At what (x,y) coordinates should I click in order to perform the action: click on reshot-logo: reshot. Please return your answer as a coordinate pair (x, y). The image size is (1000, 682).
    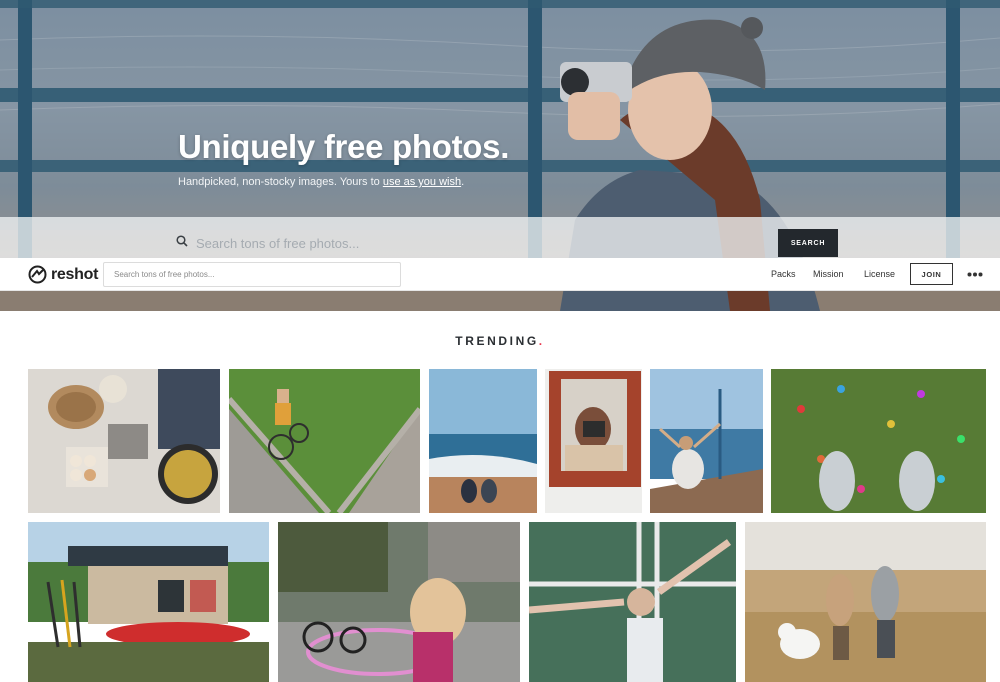
    Looking at the image, I should click on (63, 274).